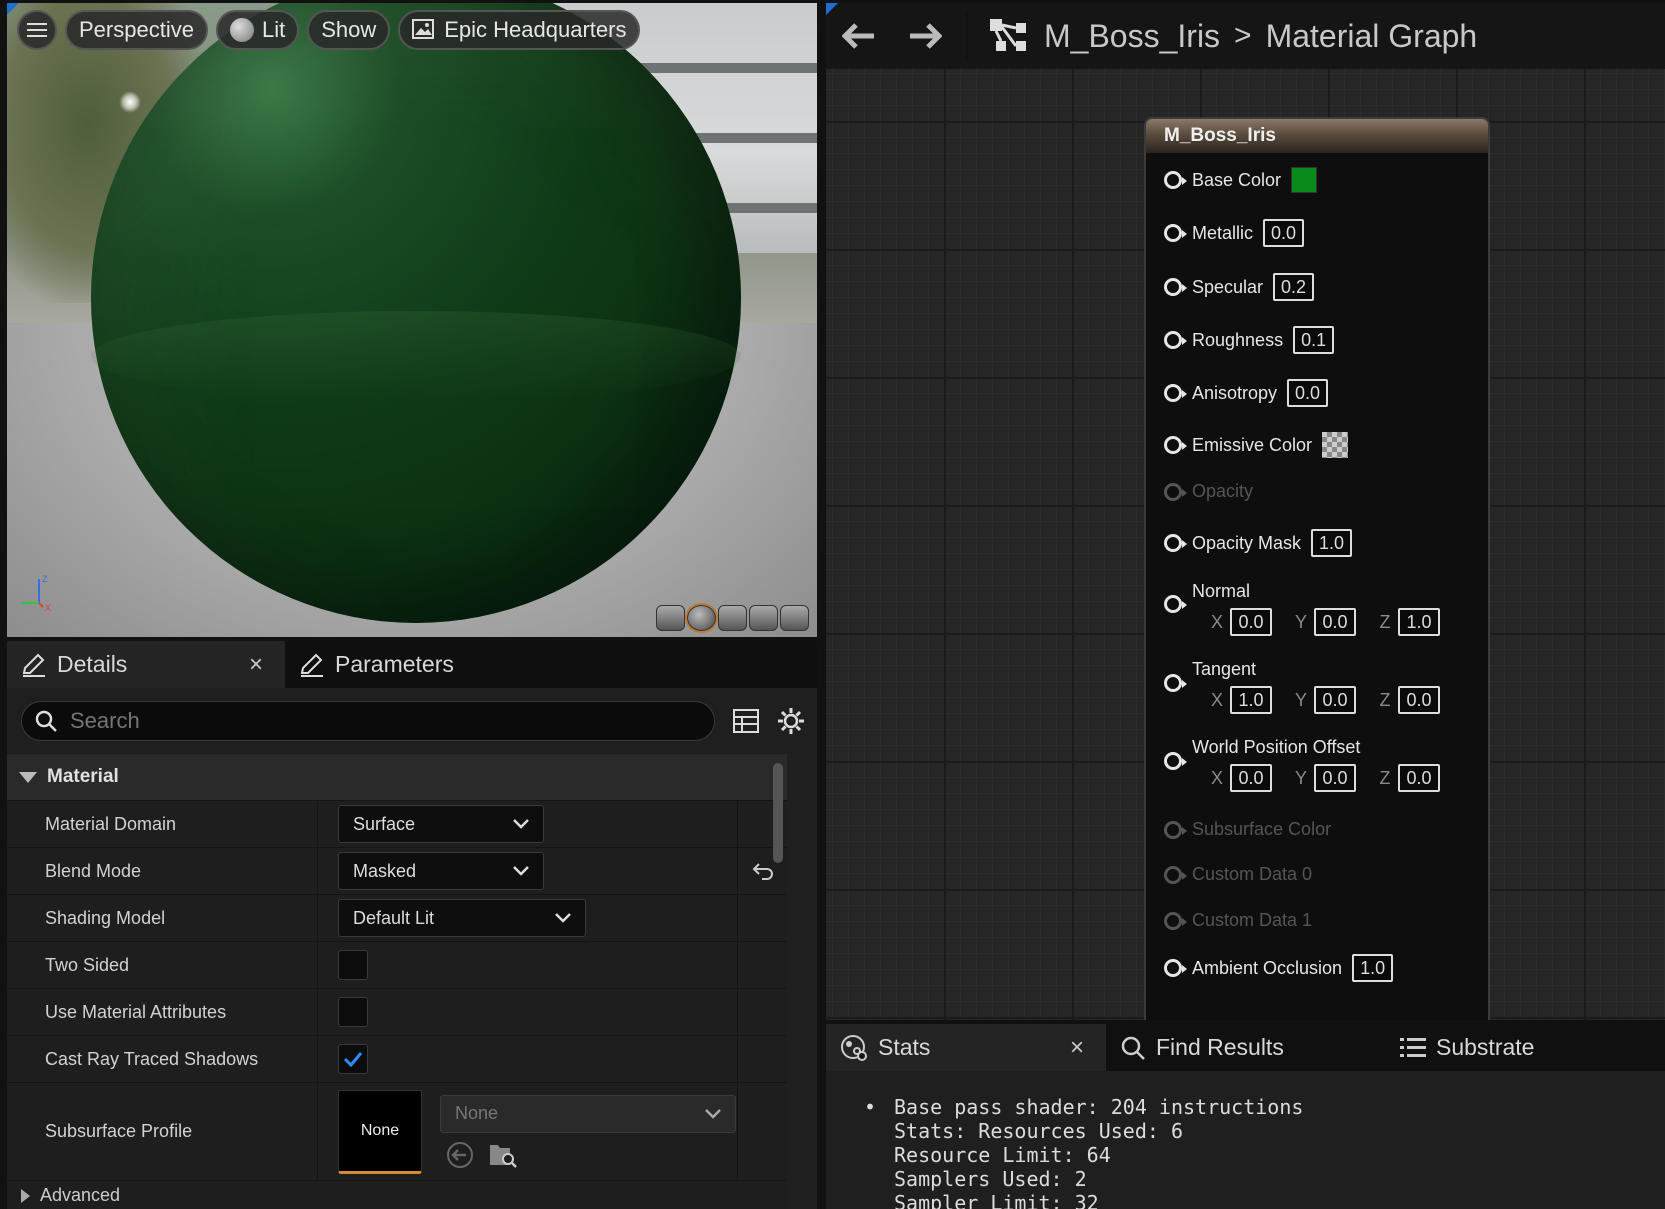 The width and height of the screenshot is (1665, 1209). I want to click on custom-mesh-primitive-button, so click(794, 618).